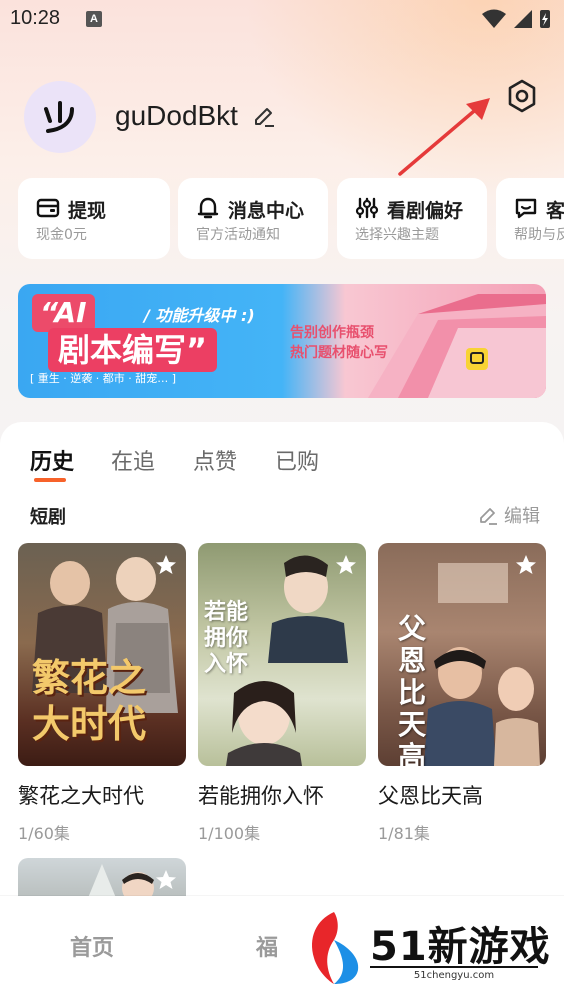  Describe the element at coordinates (526, 208) in the screenshot. I see `chat-icon` at that location.